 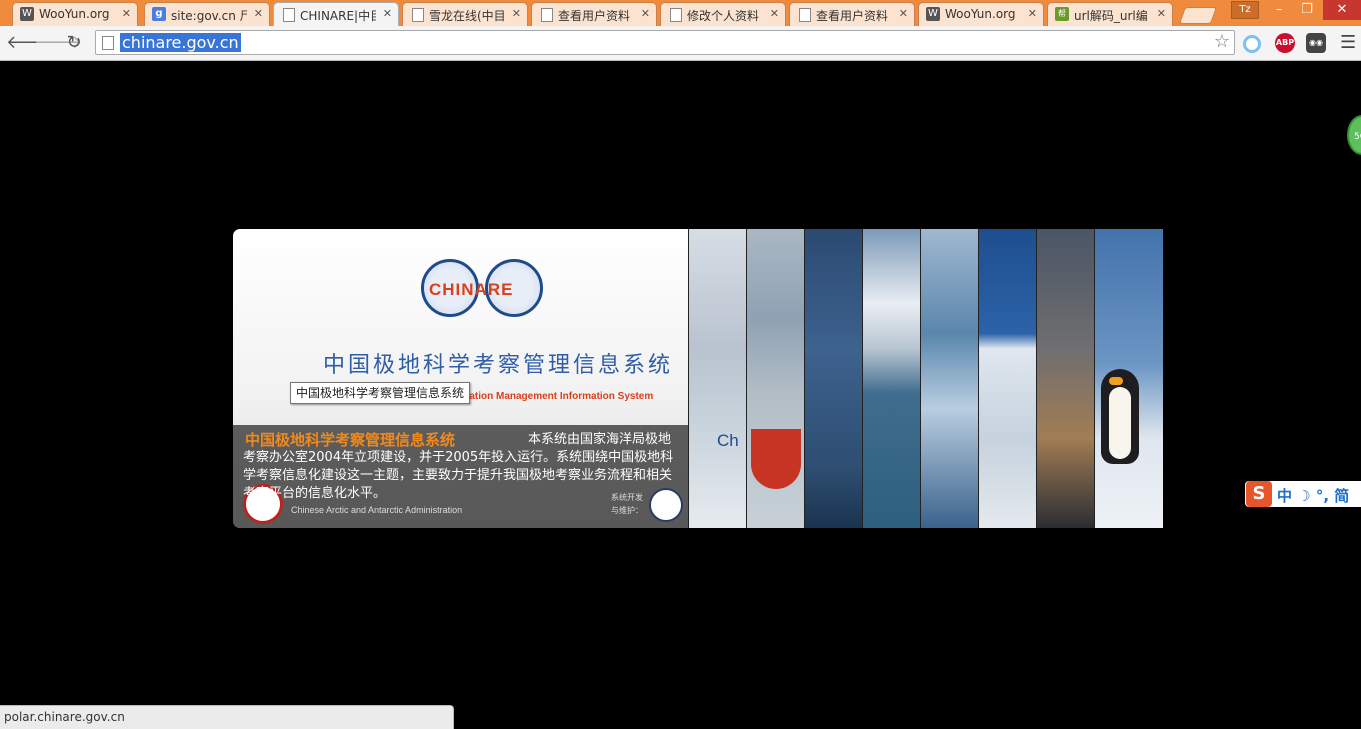 I want to click on tab-xuelong: 雪龙在线(中目 ✕, so click(x=465, y=14).